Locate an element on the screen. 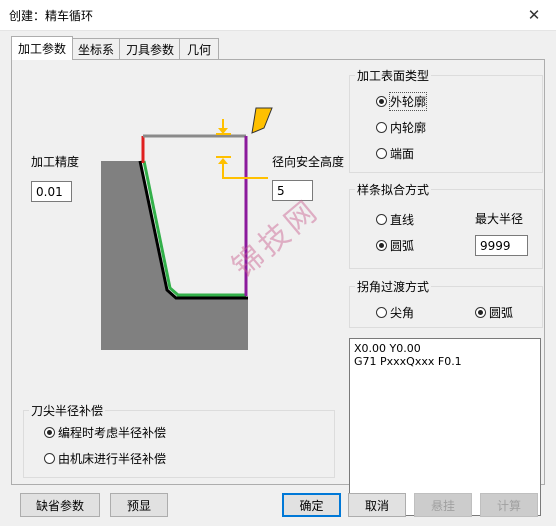  precision-input: 0.01 is located at coordinates (51, 191).